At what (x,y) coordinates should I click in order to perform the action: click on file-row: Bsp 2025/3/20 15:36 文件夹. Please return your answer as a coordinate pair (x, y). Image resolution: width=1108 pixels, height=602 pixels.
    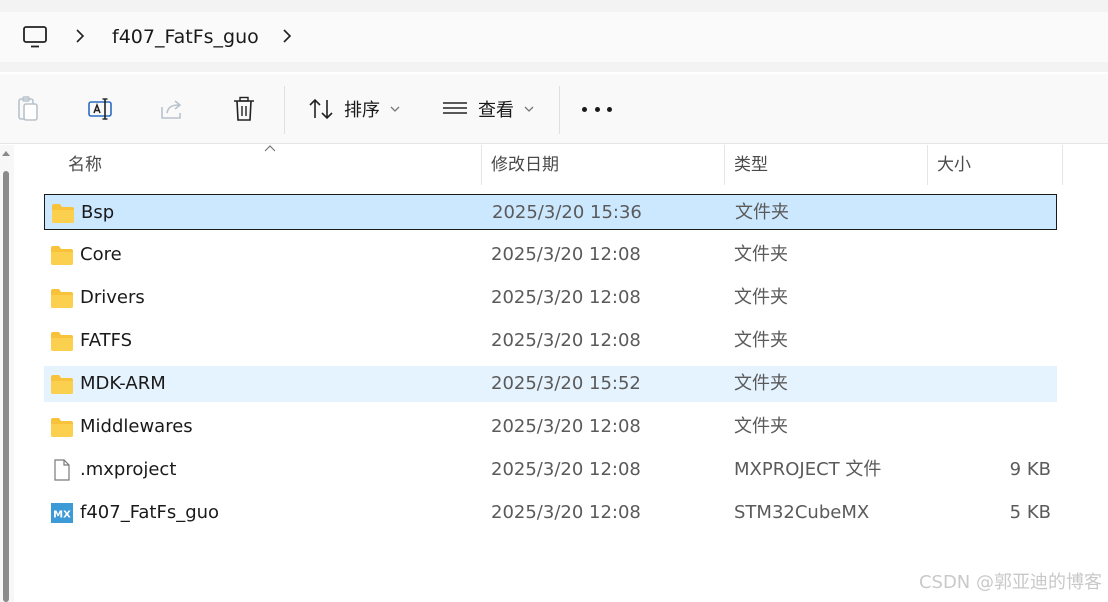
    Looking at the image, I should click on (550, 212).